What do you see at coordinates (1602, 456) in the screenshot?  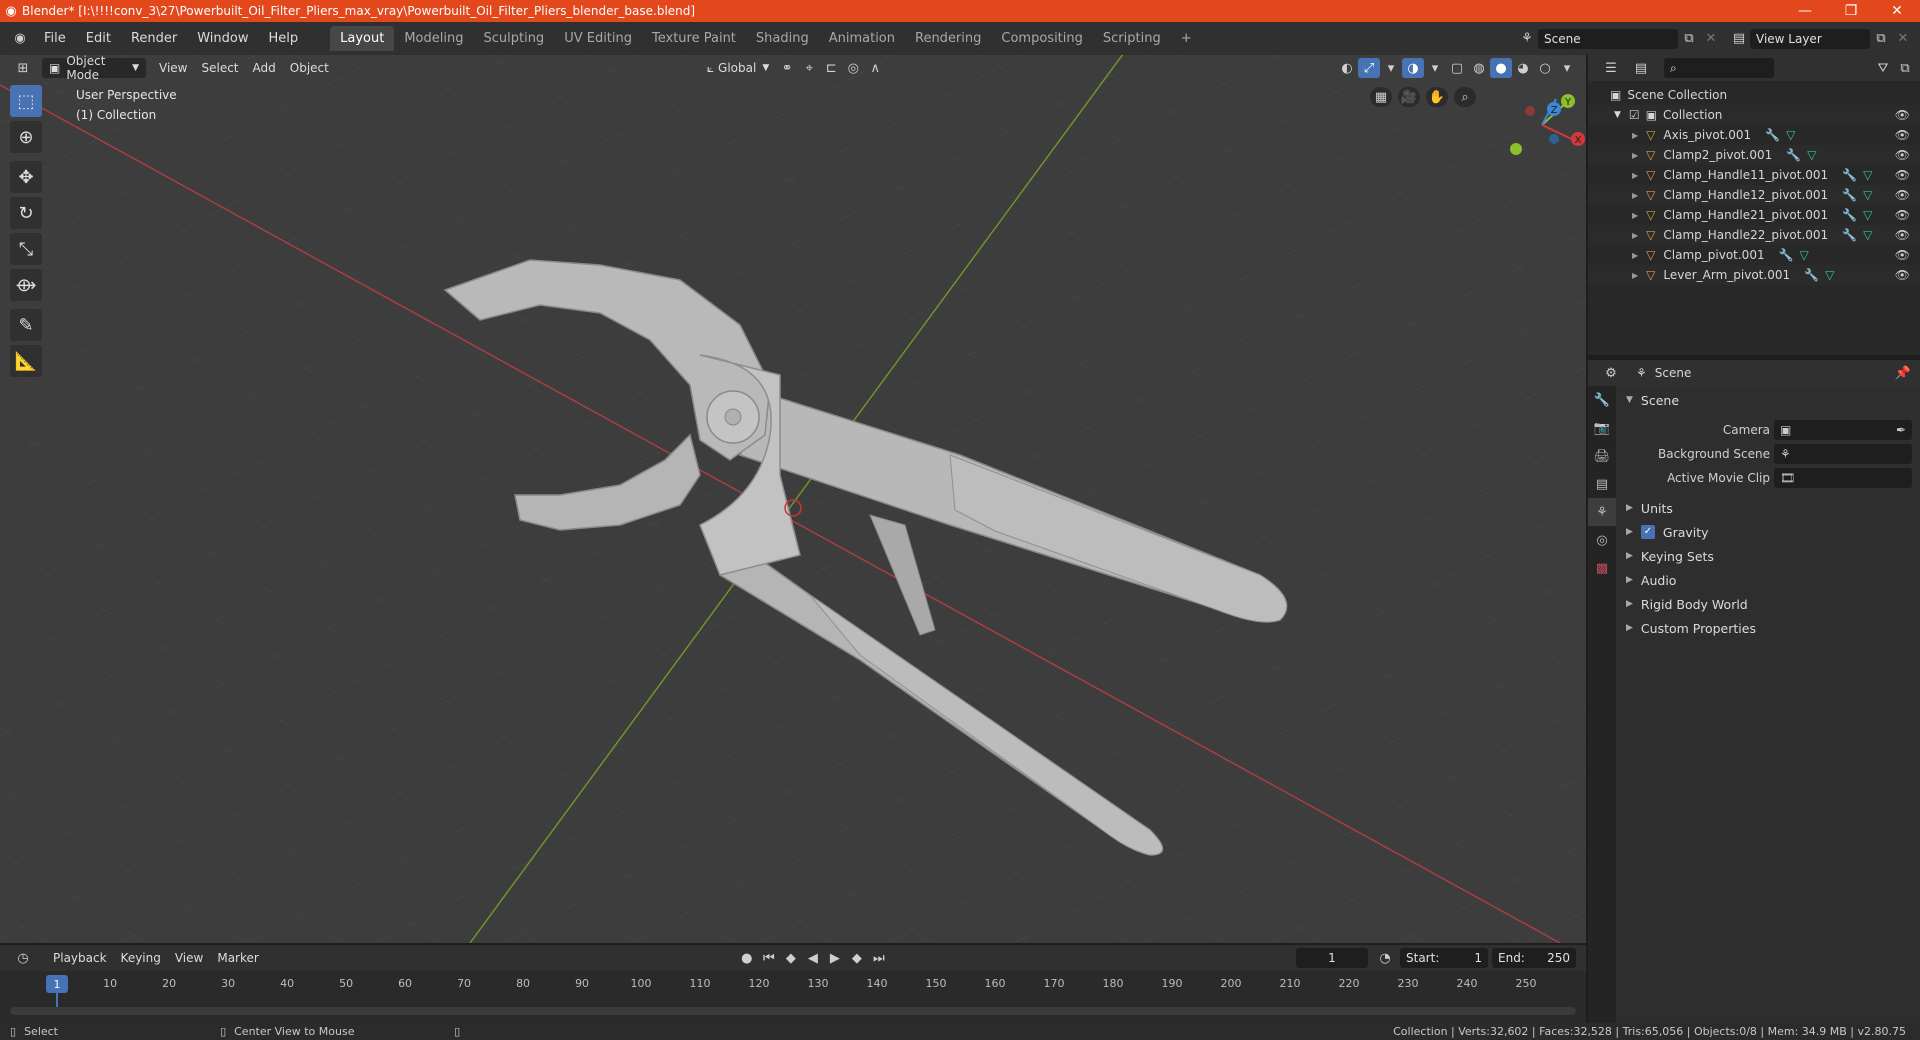 I see `output-tab-icon: 🖨` at bounding box center [1602, 456].